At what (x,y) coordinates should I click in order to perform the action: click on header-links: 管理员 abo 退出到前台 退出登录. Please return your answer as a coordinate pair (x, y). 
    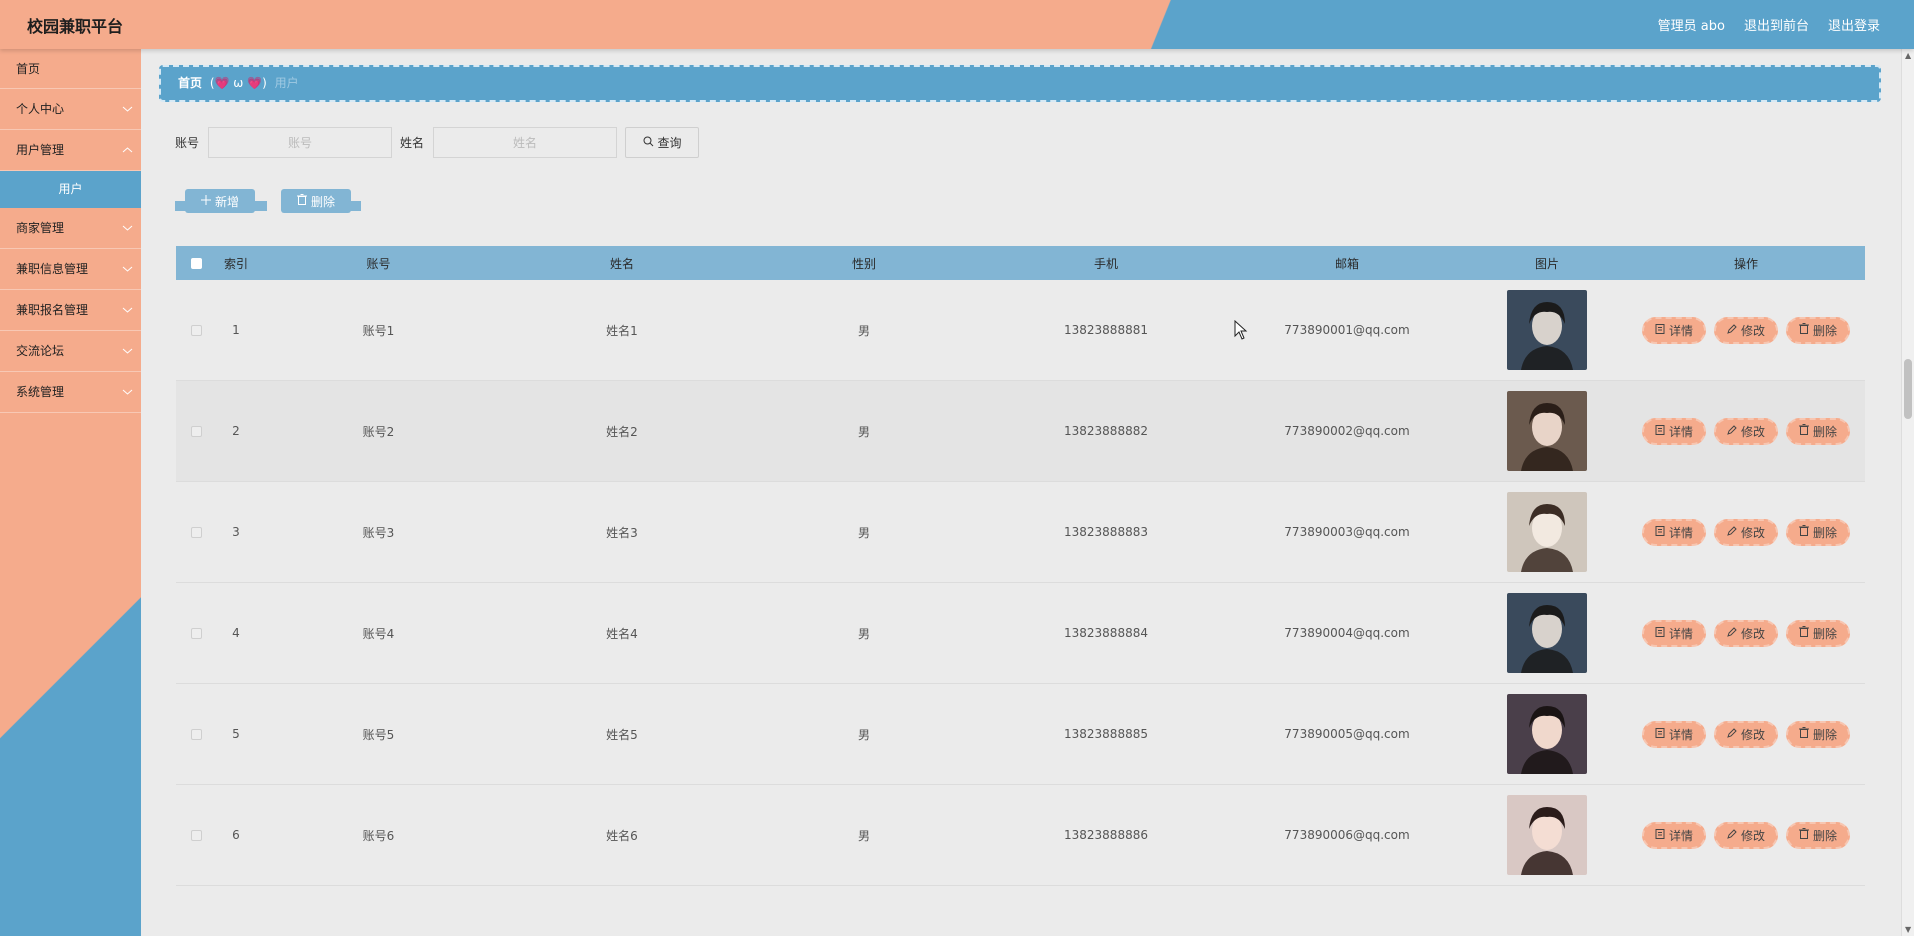
    Looking at the image, I should click on (1769, 24).